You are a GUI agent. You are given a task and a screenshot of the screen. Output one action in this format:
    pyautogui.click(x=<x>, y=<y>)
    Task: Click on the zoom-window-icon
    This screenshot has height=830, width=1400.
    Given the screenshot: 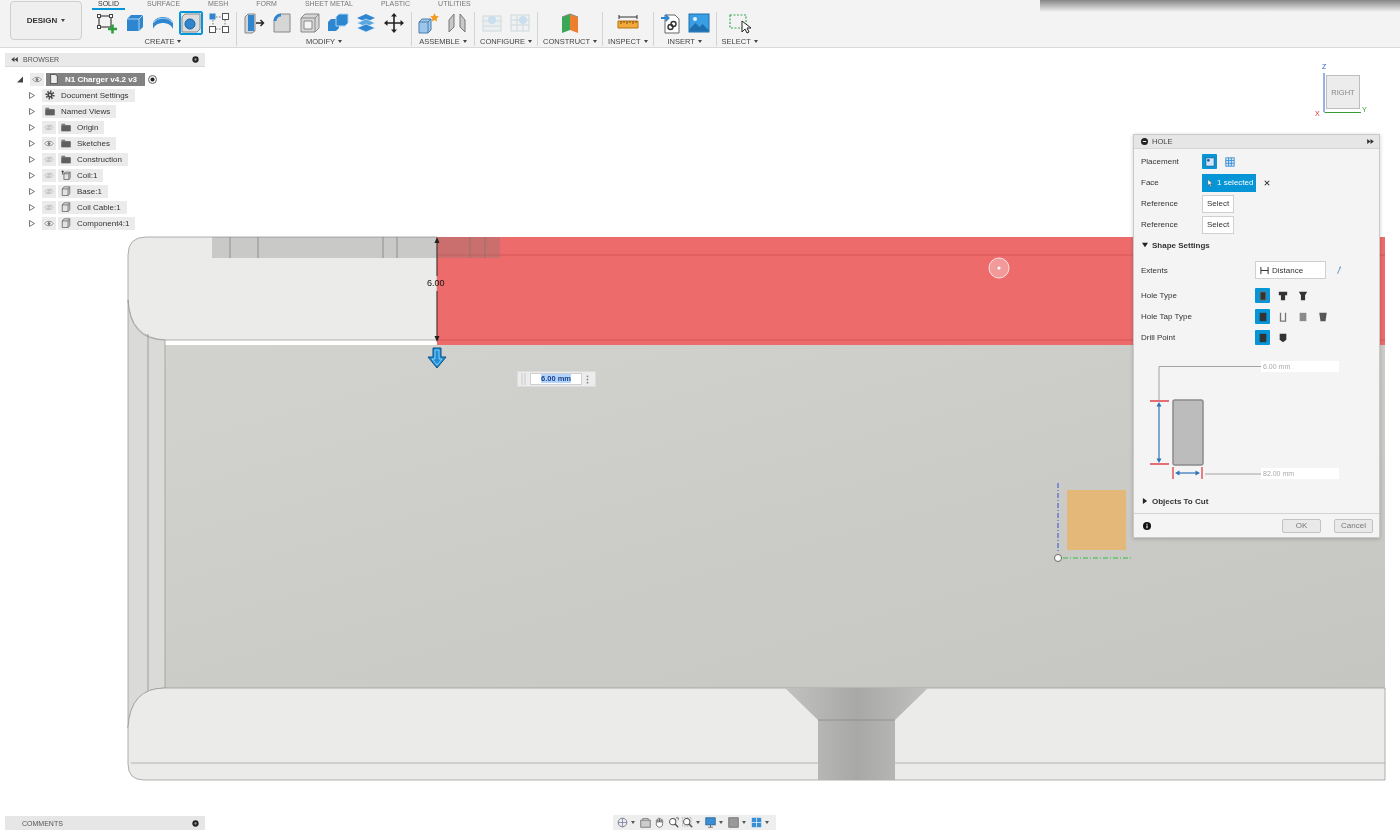 What is the action you would take?
    pyautogui.click(x=687, y=822)
    